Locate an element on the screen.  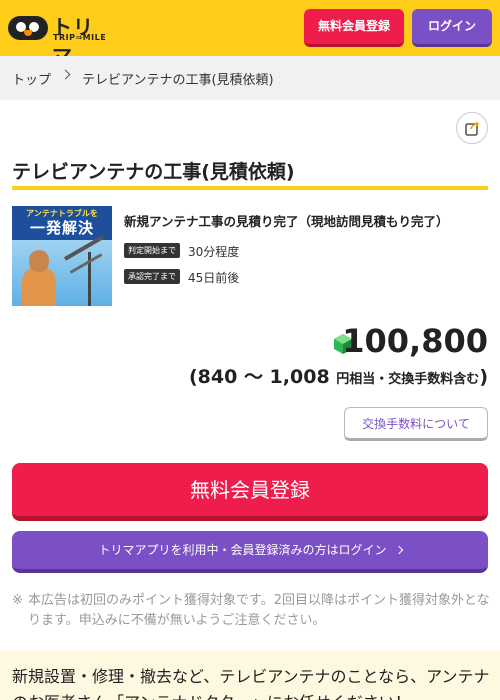
yen-equivalent: (840 〜 1,008 円相当・交換手数料含む) is located at coordinates (338, 377).